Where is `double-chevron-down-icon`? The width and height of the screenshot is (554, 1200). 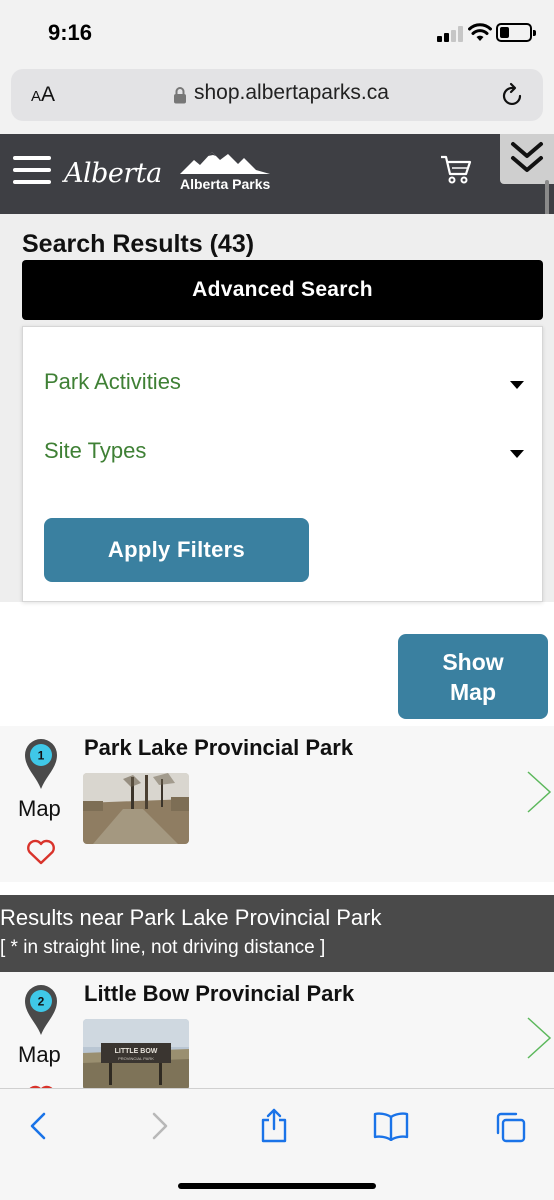
double-chevron-down-icon is located at coordinates (527, 157).